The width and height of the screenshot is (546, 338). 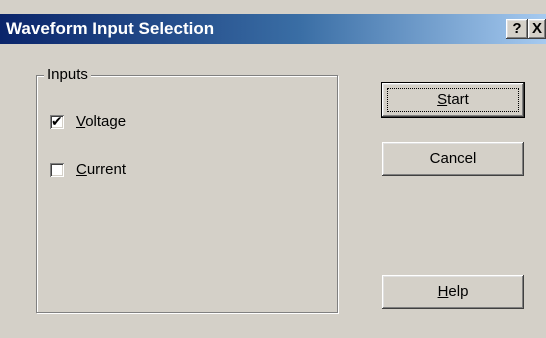 I want to click on cancel-button: Cancel, so click(x=453, y=159).